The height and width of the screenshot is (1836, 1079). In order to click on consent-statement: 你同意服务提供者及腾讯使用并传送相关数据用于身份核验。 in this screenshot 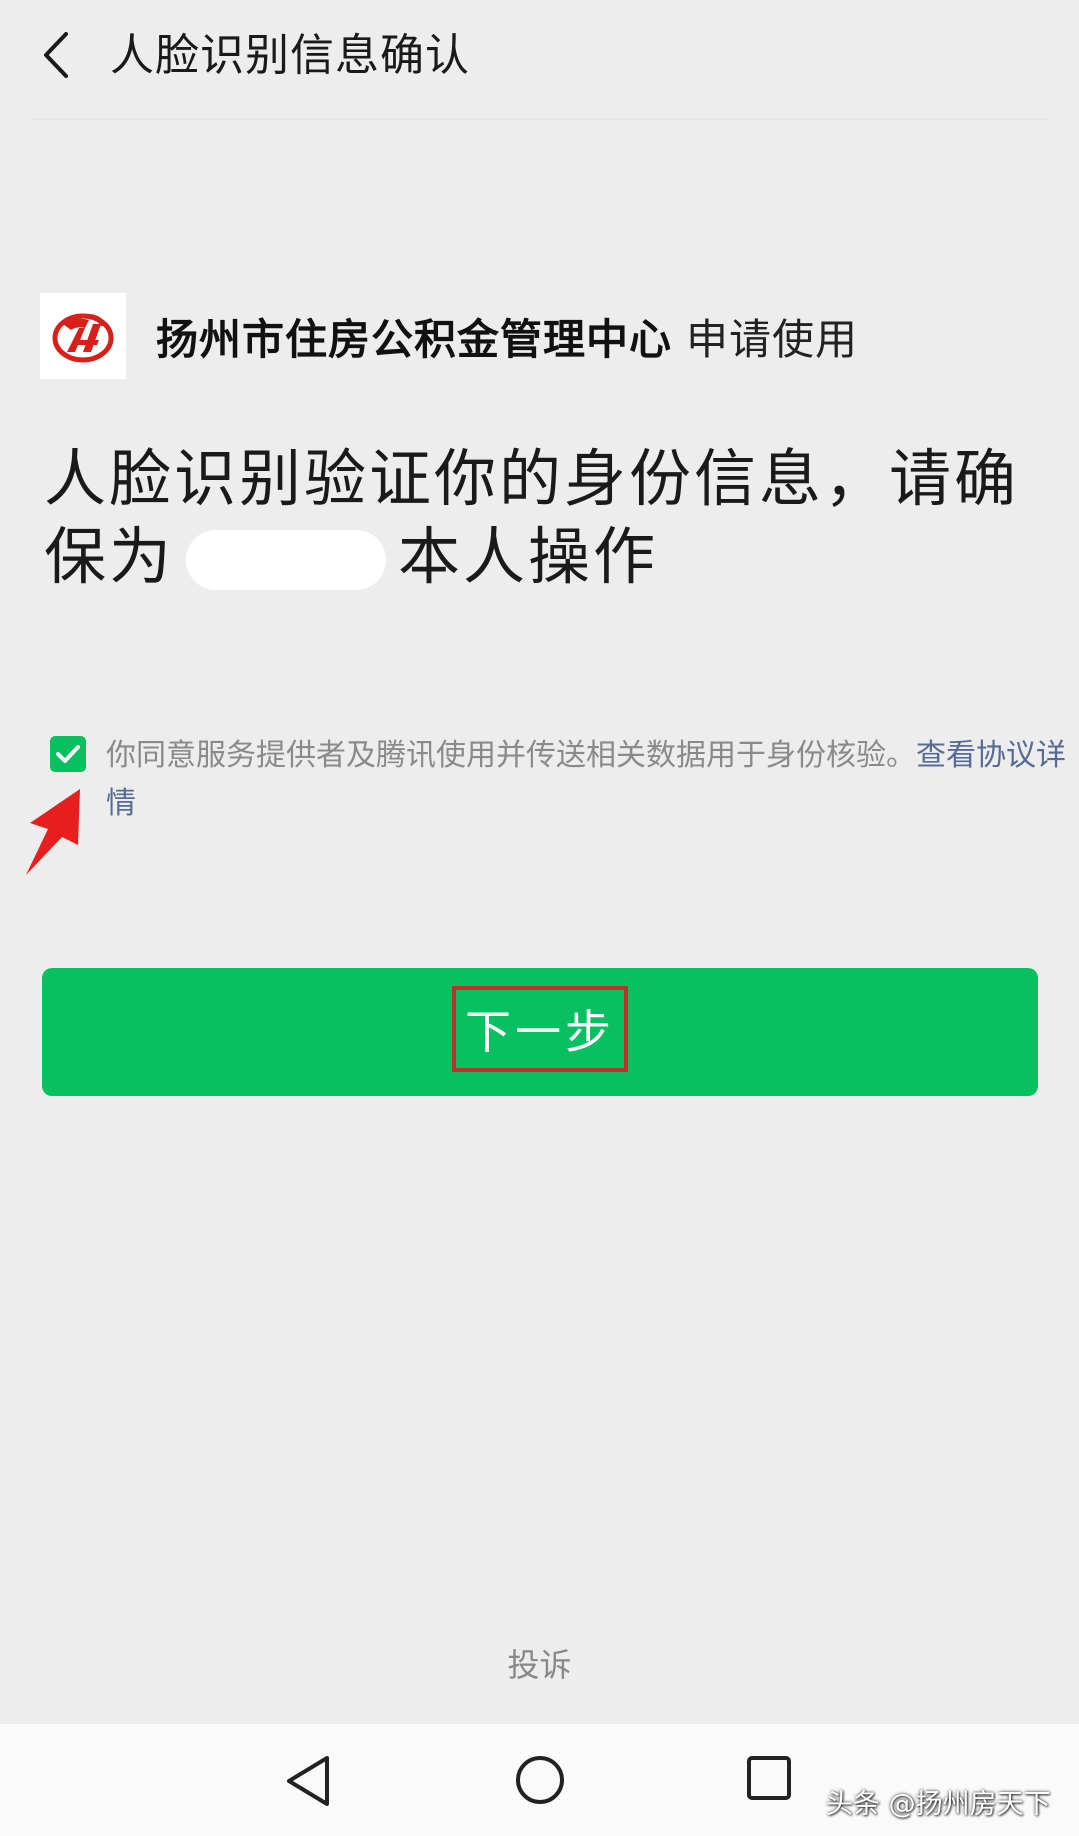, I will do `click(511, 755)`.